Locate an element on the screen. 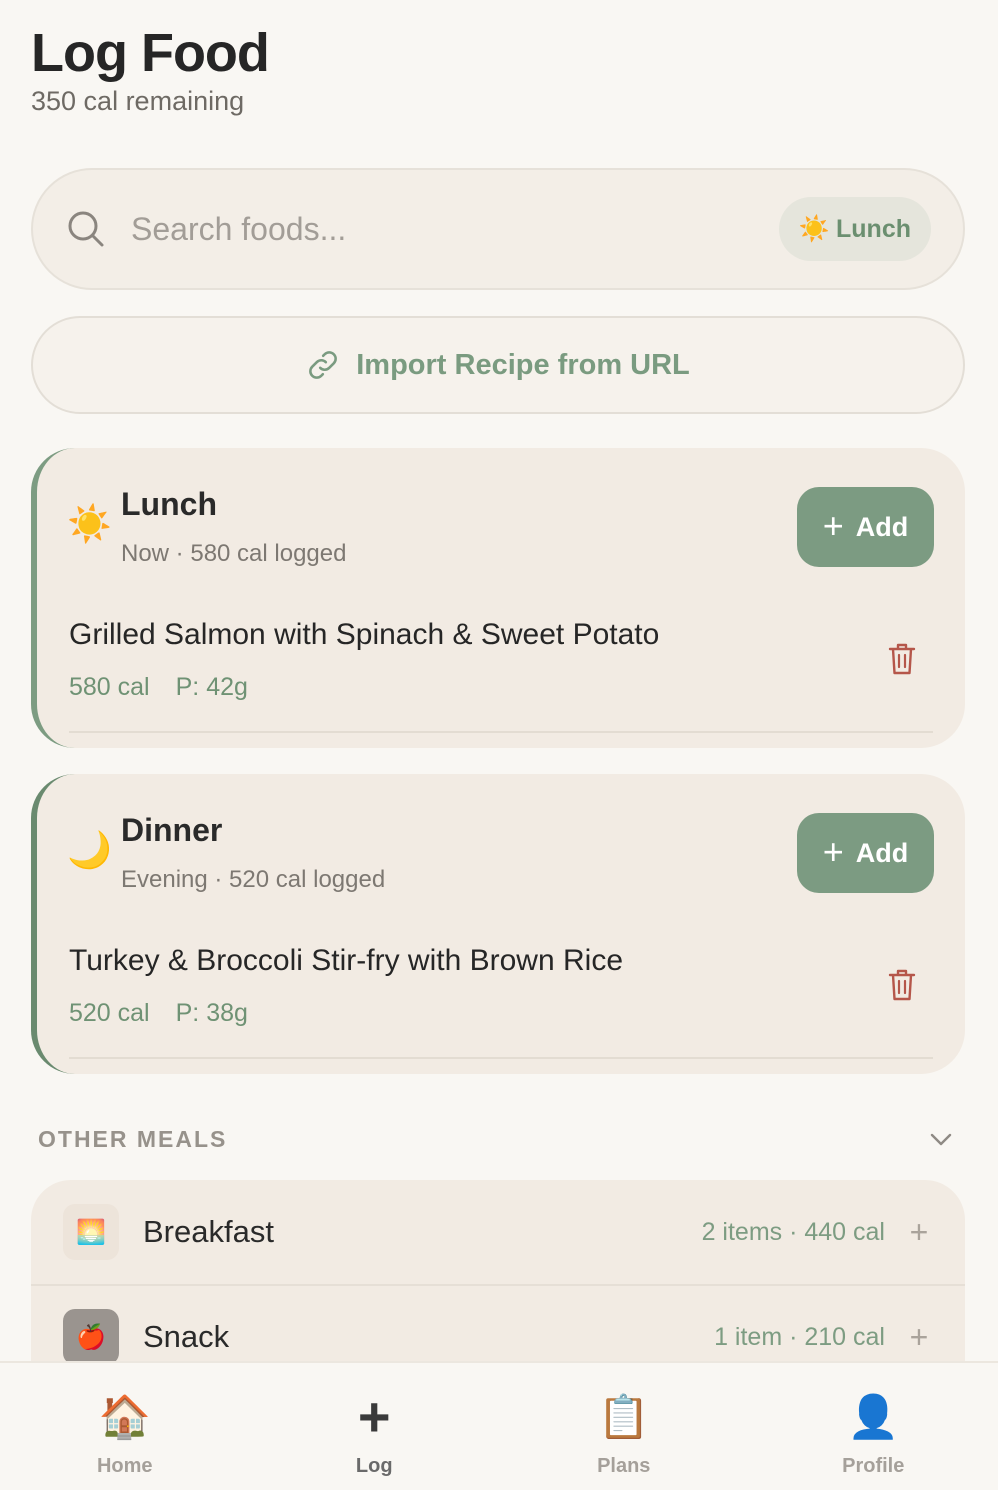  food-protein: P: 42g is located at coordinates (211, 687).